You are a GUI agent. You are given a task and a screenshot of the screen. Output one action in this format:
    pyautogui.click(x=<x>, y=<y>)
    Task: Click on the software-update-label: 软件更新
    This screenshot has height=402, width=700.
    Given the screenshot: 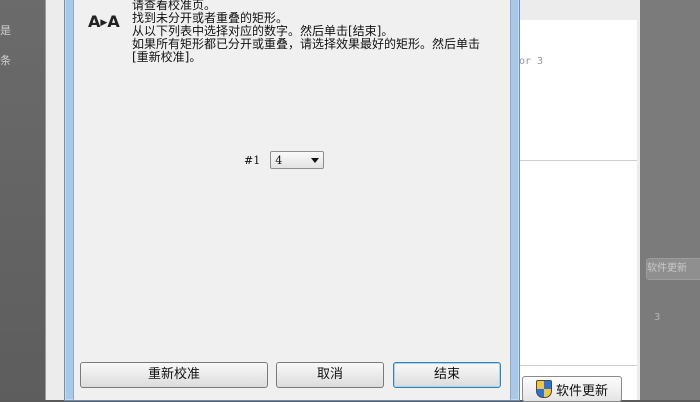 What is the action you would take?
    pyautogui.click(x=581, y=391)
    